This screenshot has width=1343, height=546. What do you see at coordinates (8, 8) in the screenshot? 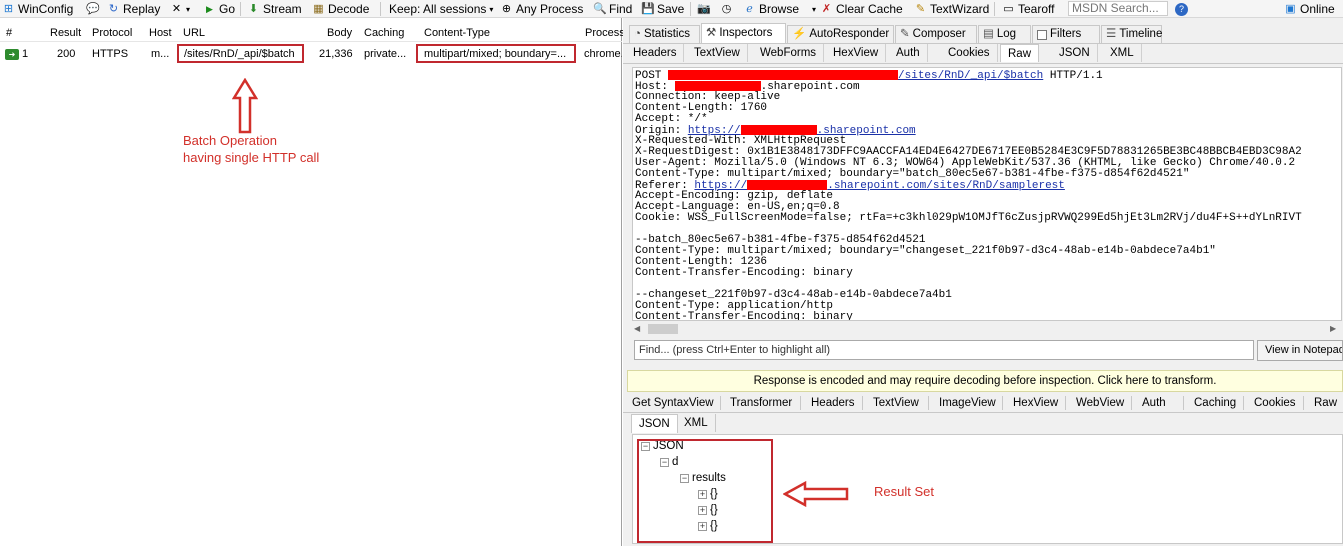
I see `windows-logo-icon: ⊞` at bounding box center [8, 8].